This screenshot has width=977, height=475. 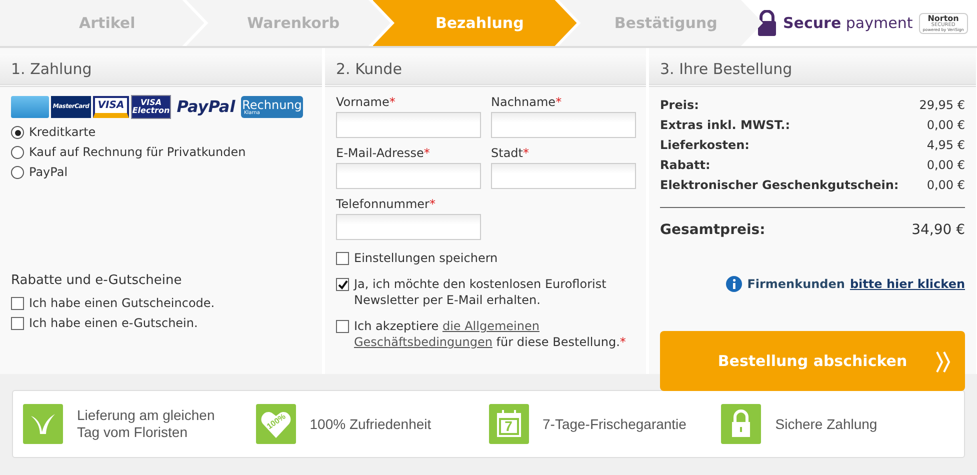 What do you see at coordinates (366, 102) in the screenshot?
I see `field-label: Vorname*` at bounding box center [366, 102].